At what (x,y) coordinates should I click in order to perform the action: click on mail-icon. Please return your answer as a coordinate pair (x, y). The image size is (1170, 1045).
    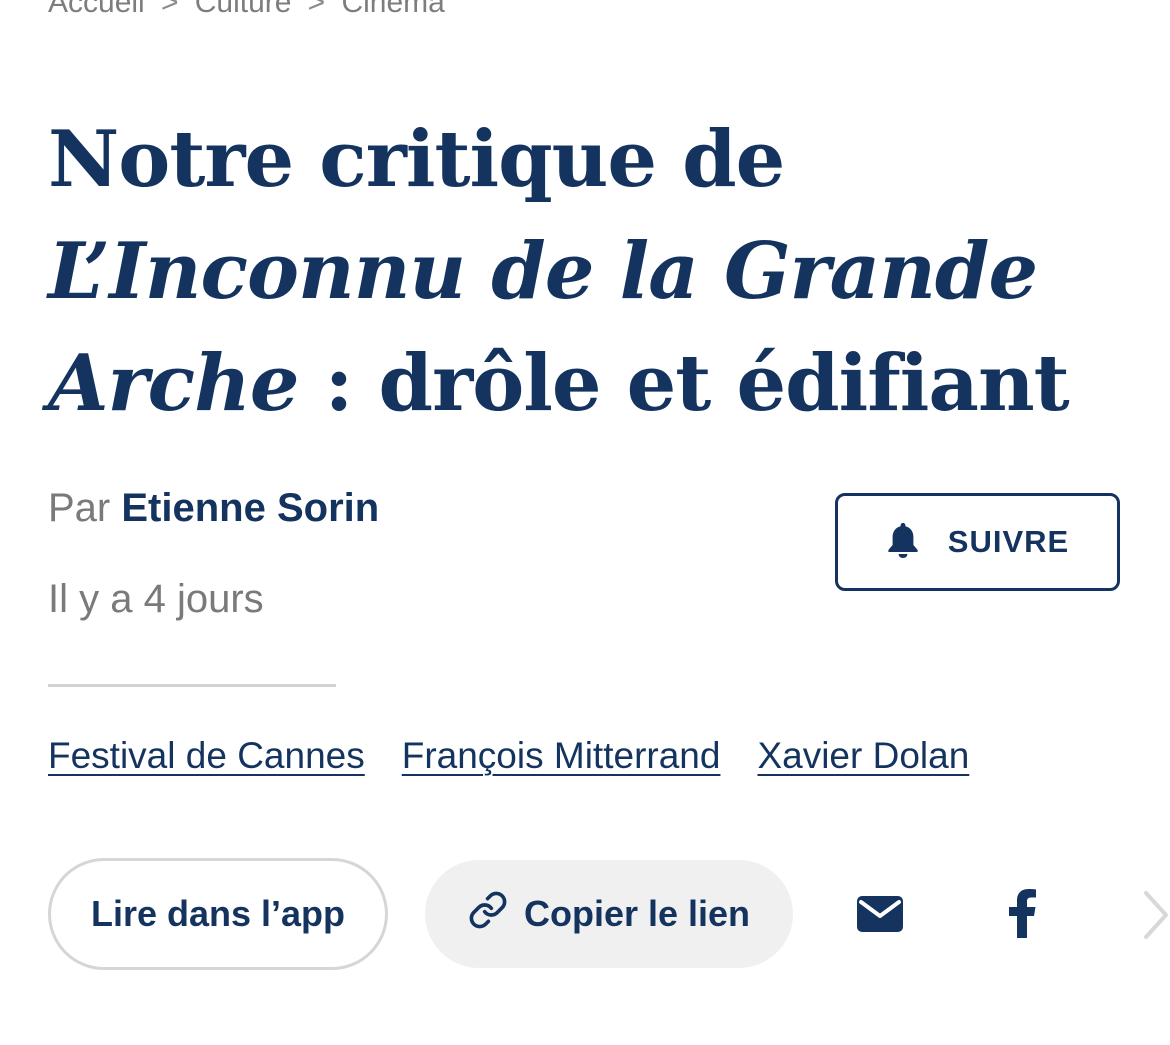
    Looking at the image, I should click on (880, 916).